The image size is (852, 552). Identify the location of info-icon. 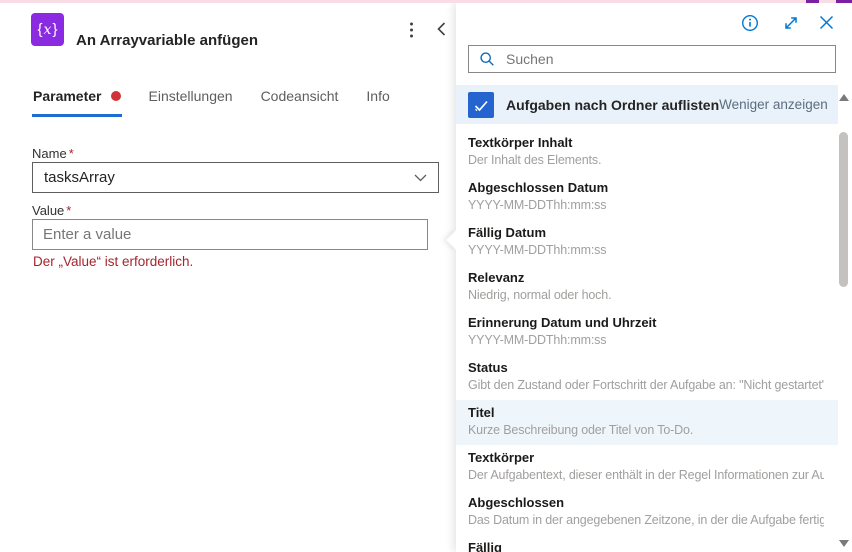
(750, 23).